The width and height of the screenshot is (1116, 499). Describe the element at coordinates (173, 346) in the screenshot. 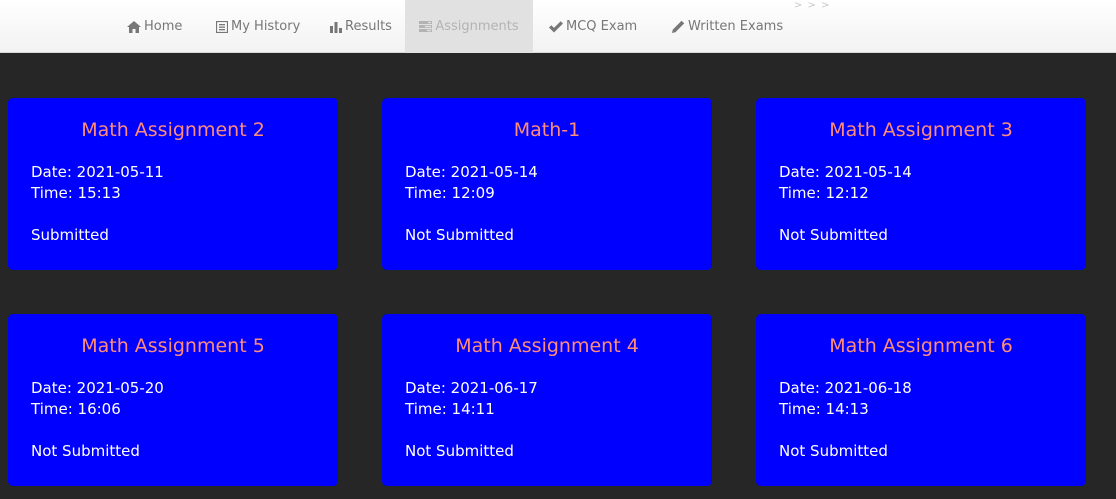

I see `assignment-title: Math Assignment 5` at that location.